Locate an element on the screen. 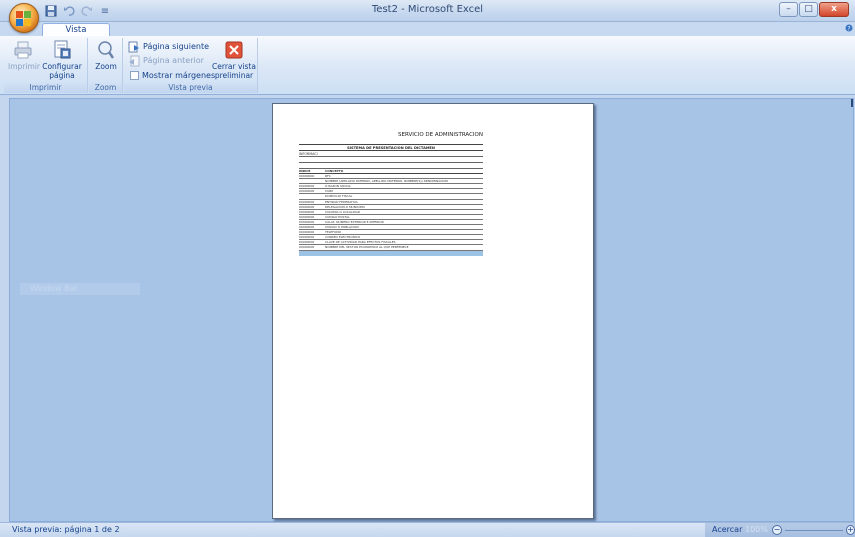 This screenshot has width=855, height=537. zoom-out-button: − is located at coordinates (777, 530).